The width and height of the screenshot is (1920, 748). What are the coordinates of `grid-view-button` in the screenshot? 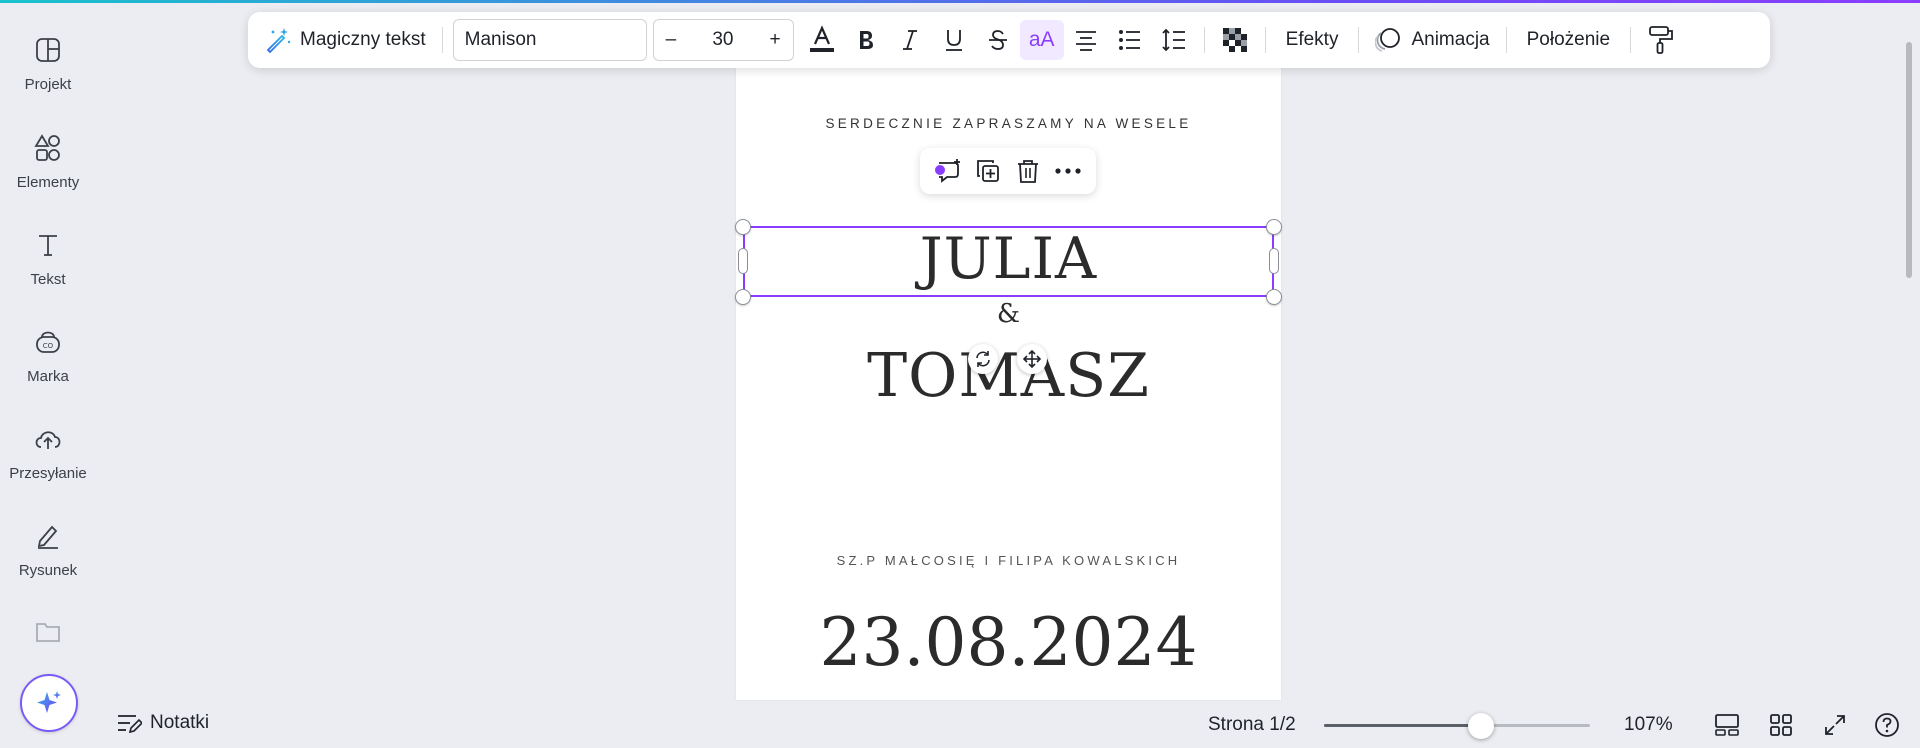 It's located at (1781, 725).